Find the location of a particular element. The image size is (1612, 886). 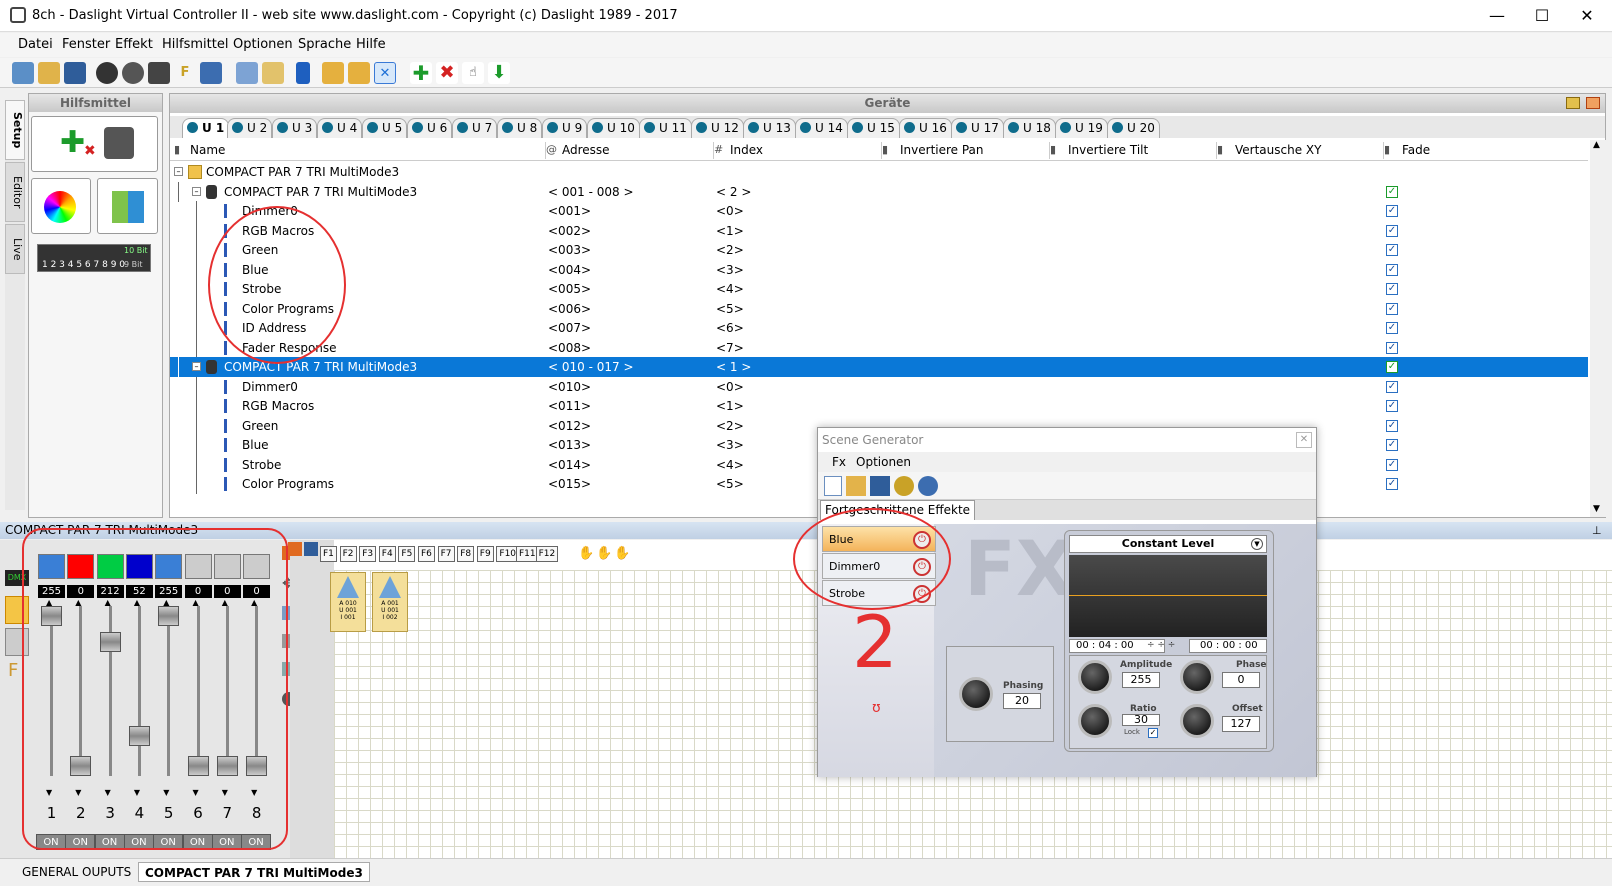

table-row: Green <003> <2> ✓ is located at coordinates (879, 250).